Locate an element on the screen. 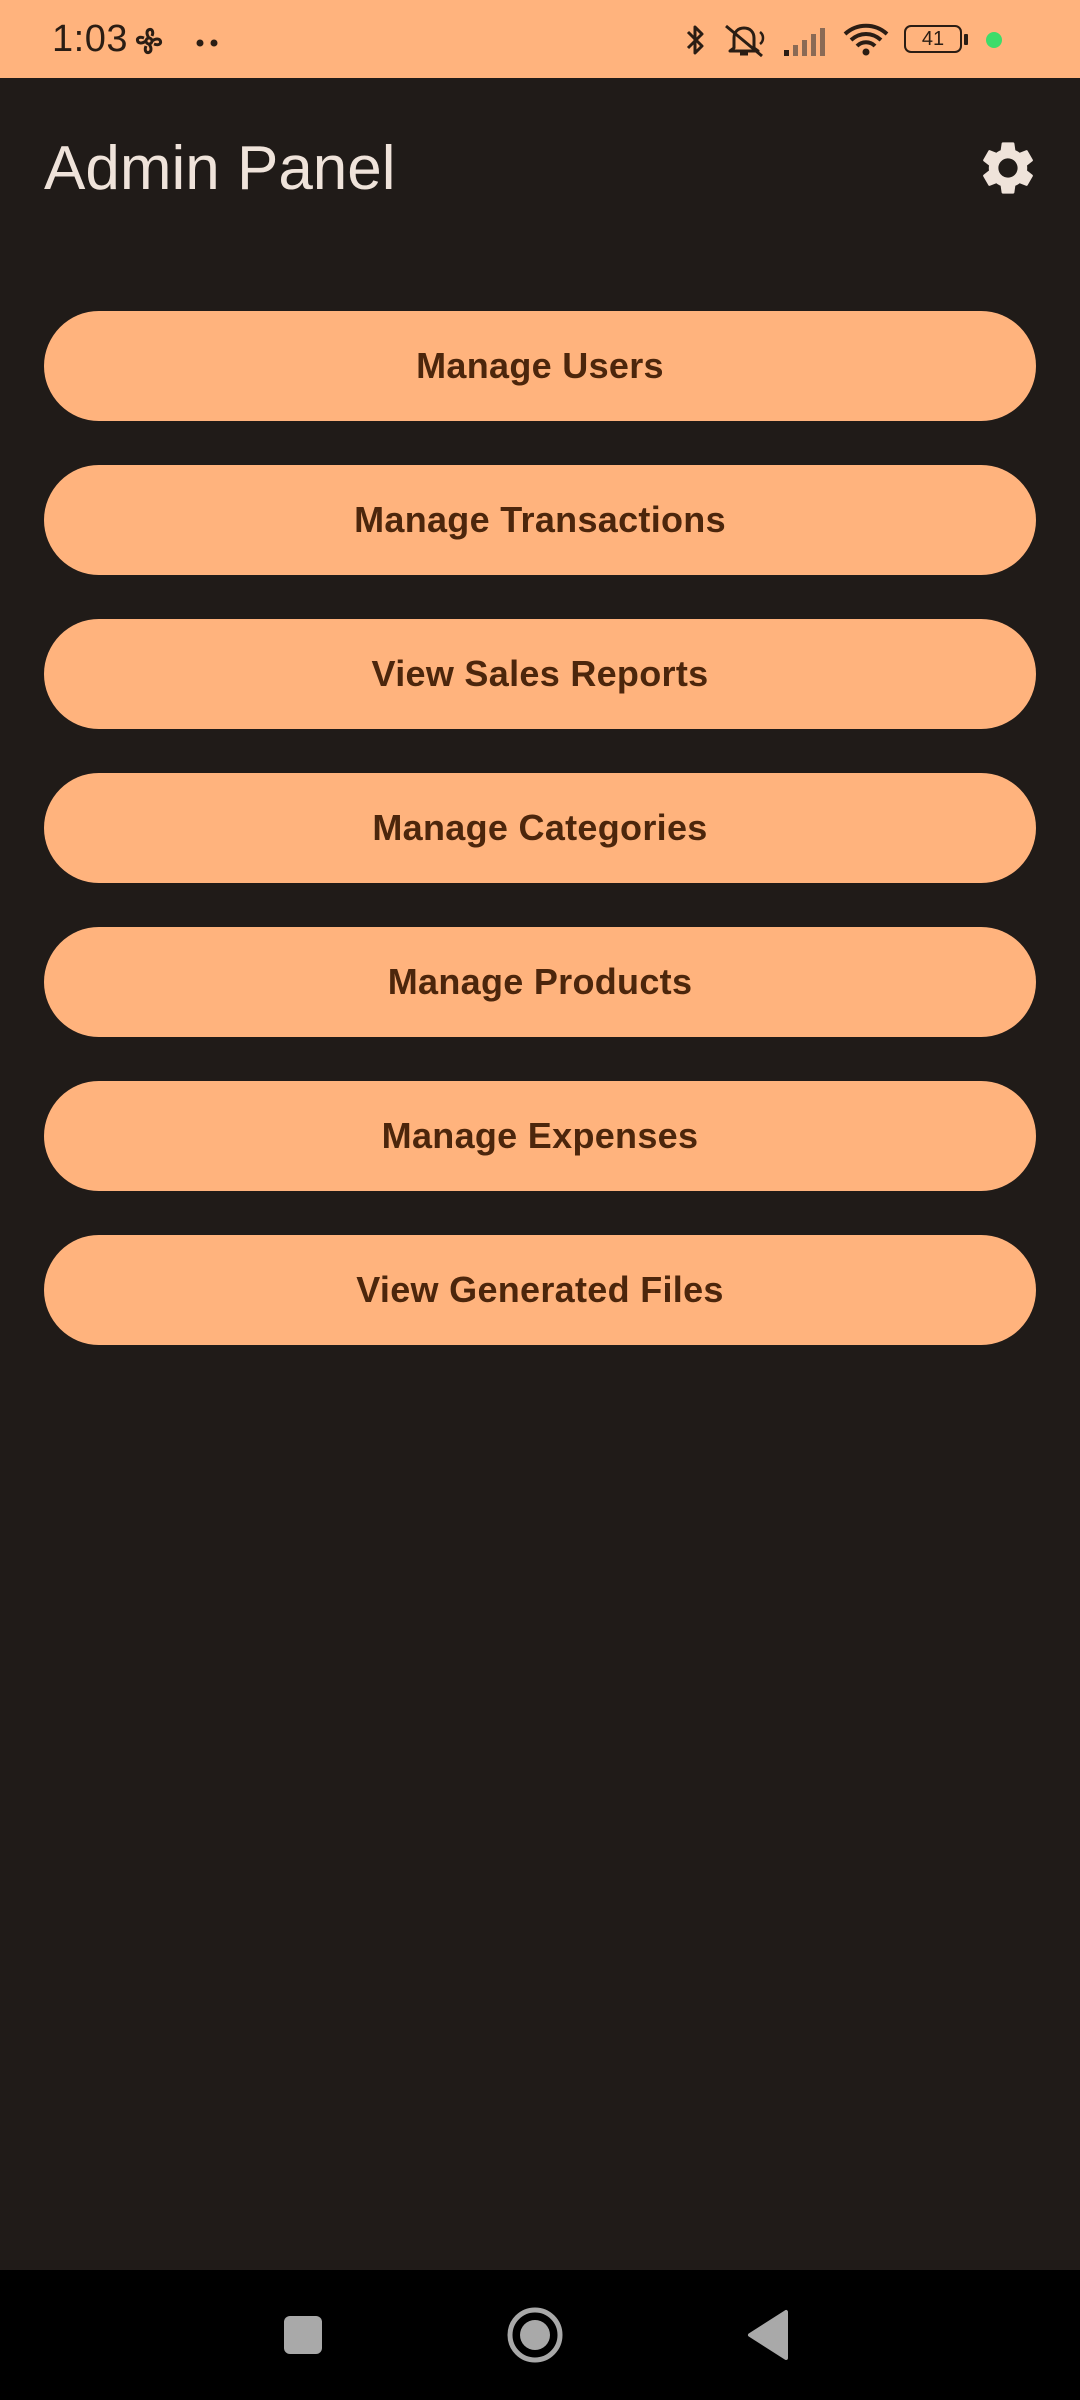 This screenshot has width=1080, height=2400. wifi-icon is located at coordinates (866, 39).